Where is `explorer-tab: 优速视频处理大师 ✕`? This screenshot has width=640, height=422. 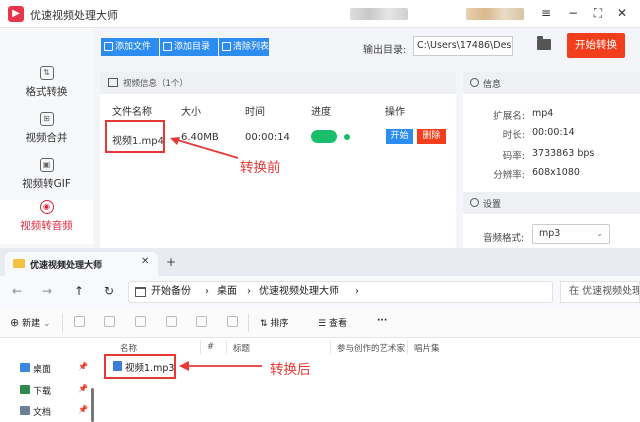
explorer-tab: 优速视频处理大师 ✕ is located at coordinates (81, 264).